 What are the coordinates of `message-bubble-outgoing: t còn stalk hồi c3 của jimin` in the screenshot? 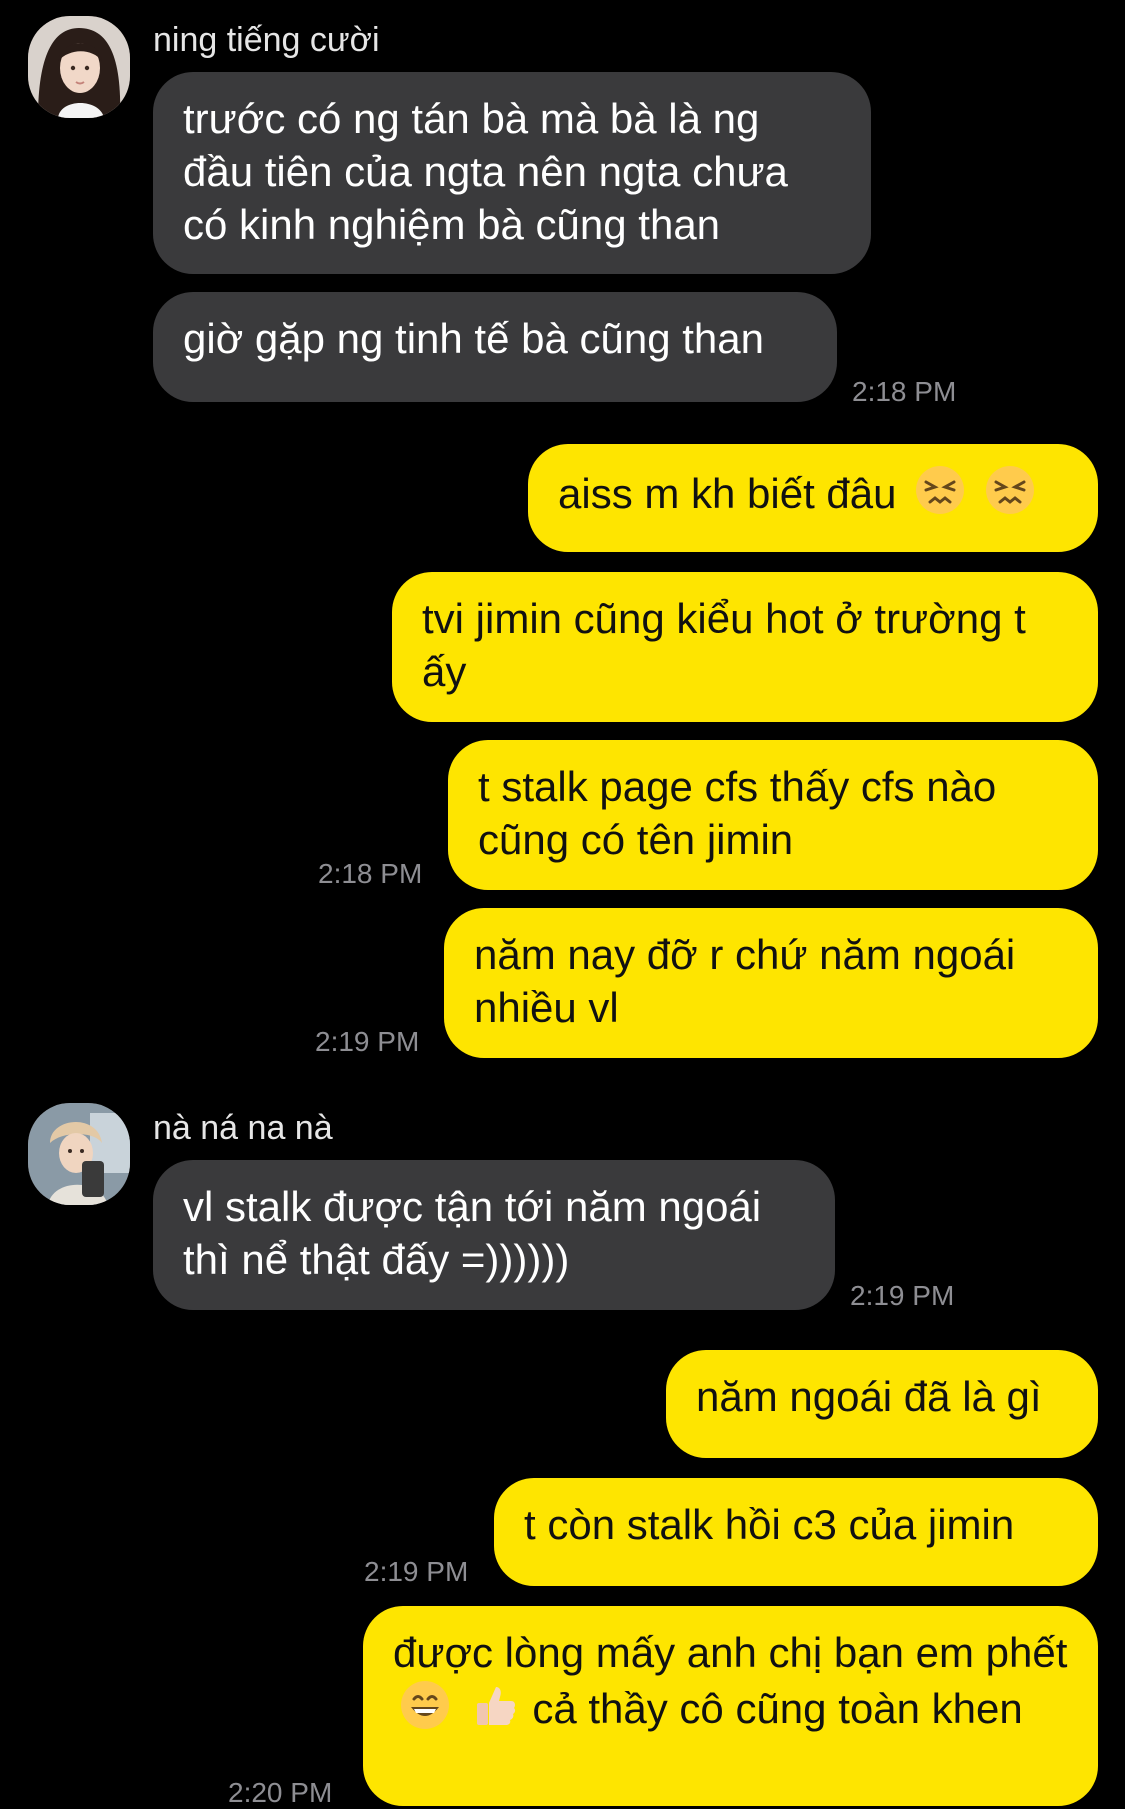 It's located at (796, 1532).